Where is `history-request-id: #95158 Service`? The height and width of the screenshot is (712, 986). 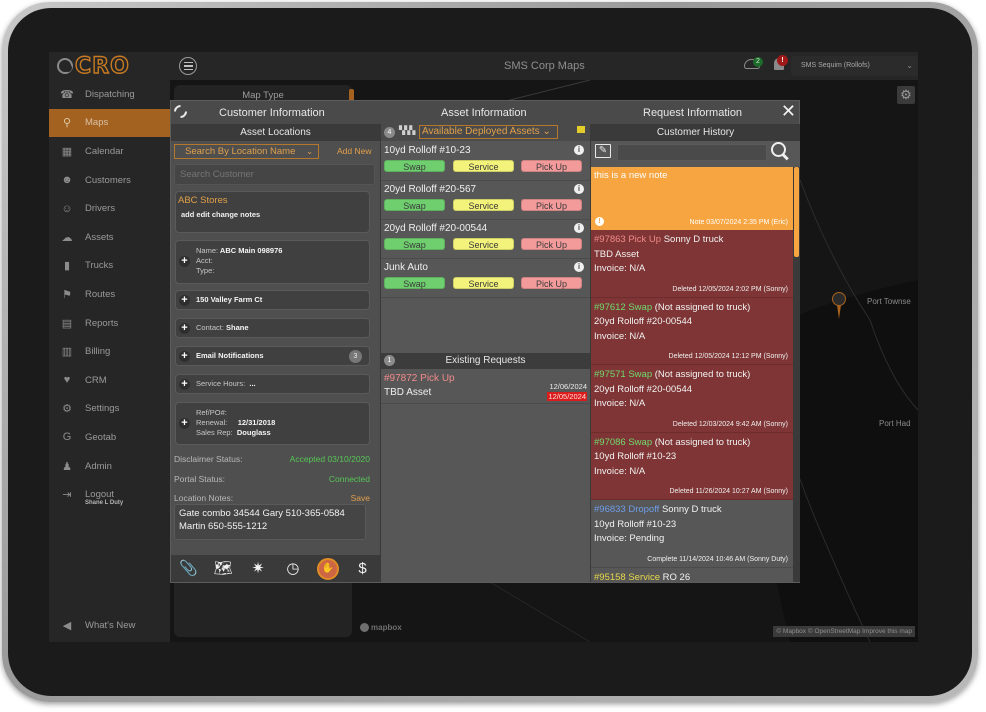
history-request-id: #95158 Service is located at coordinates (627, 577).